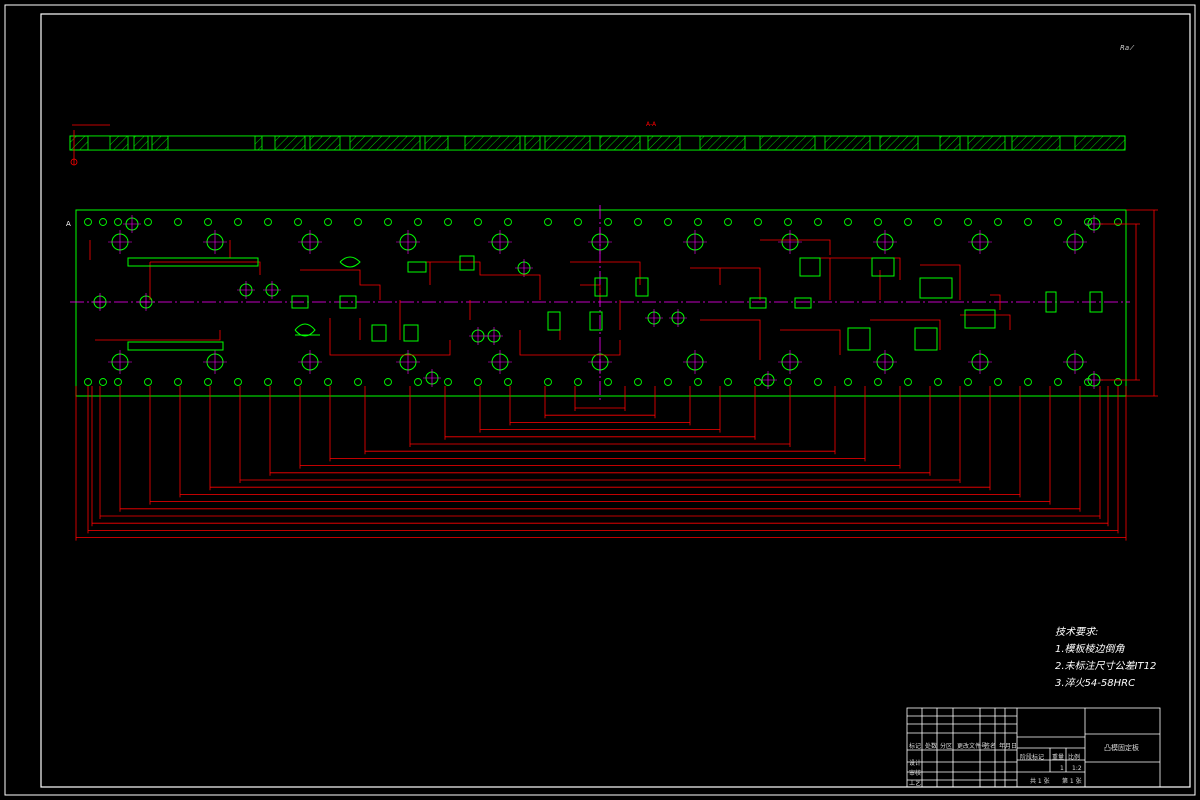 The height and width of the screenshot is (800, 1200). Describe the element at coordinates (596, 174) in the screenshot. I see `section-view: A-A A` at that location.